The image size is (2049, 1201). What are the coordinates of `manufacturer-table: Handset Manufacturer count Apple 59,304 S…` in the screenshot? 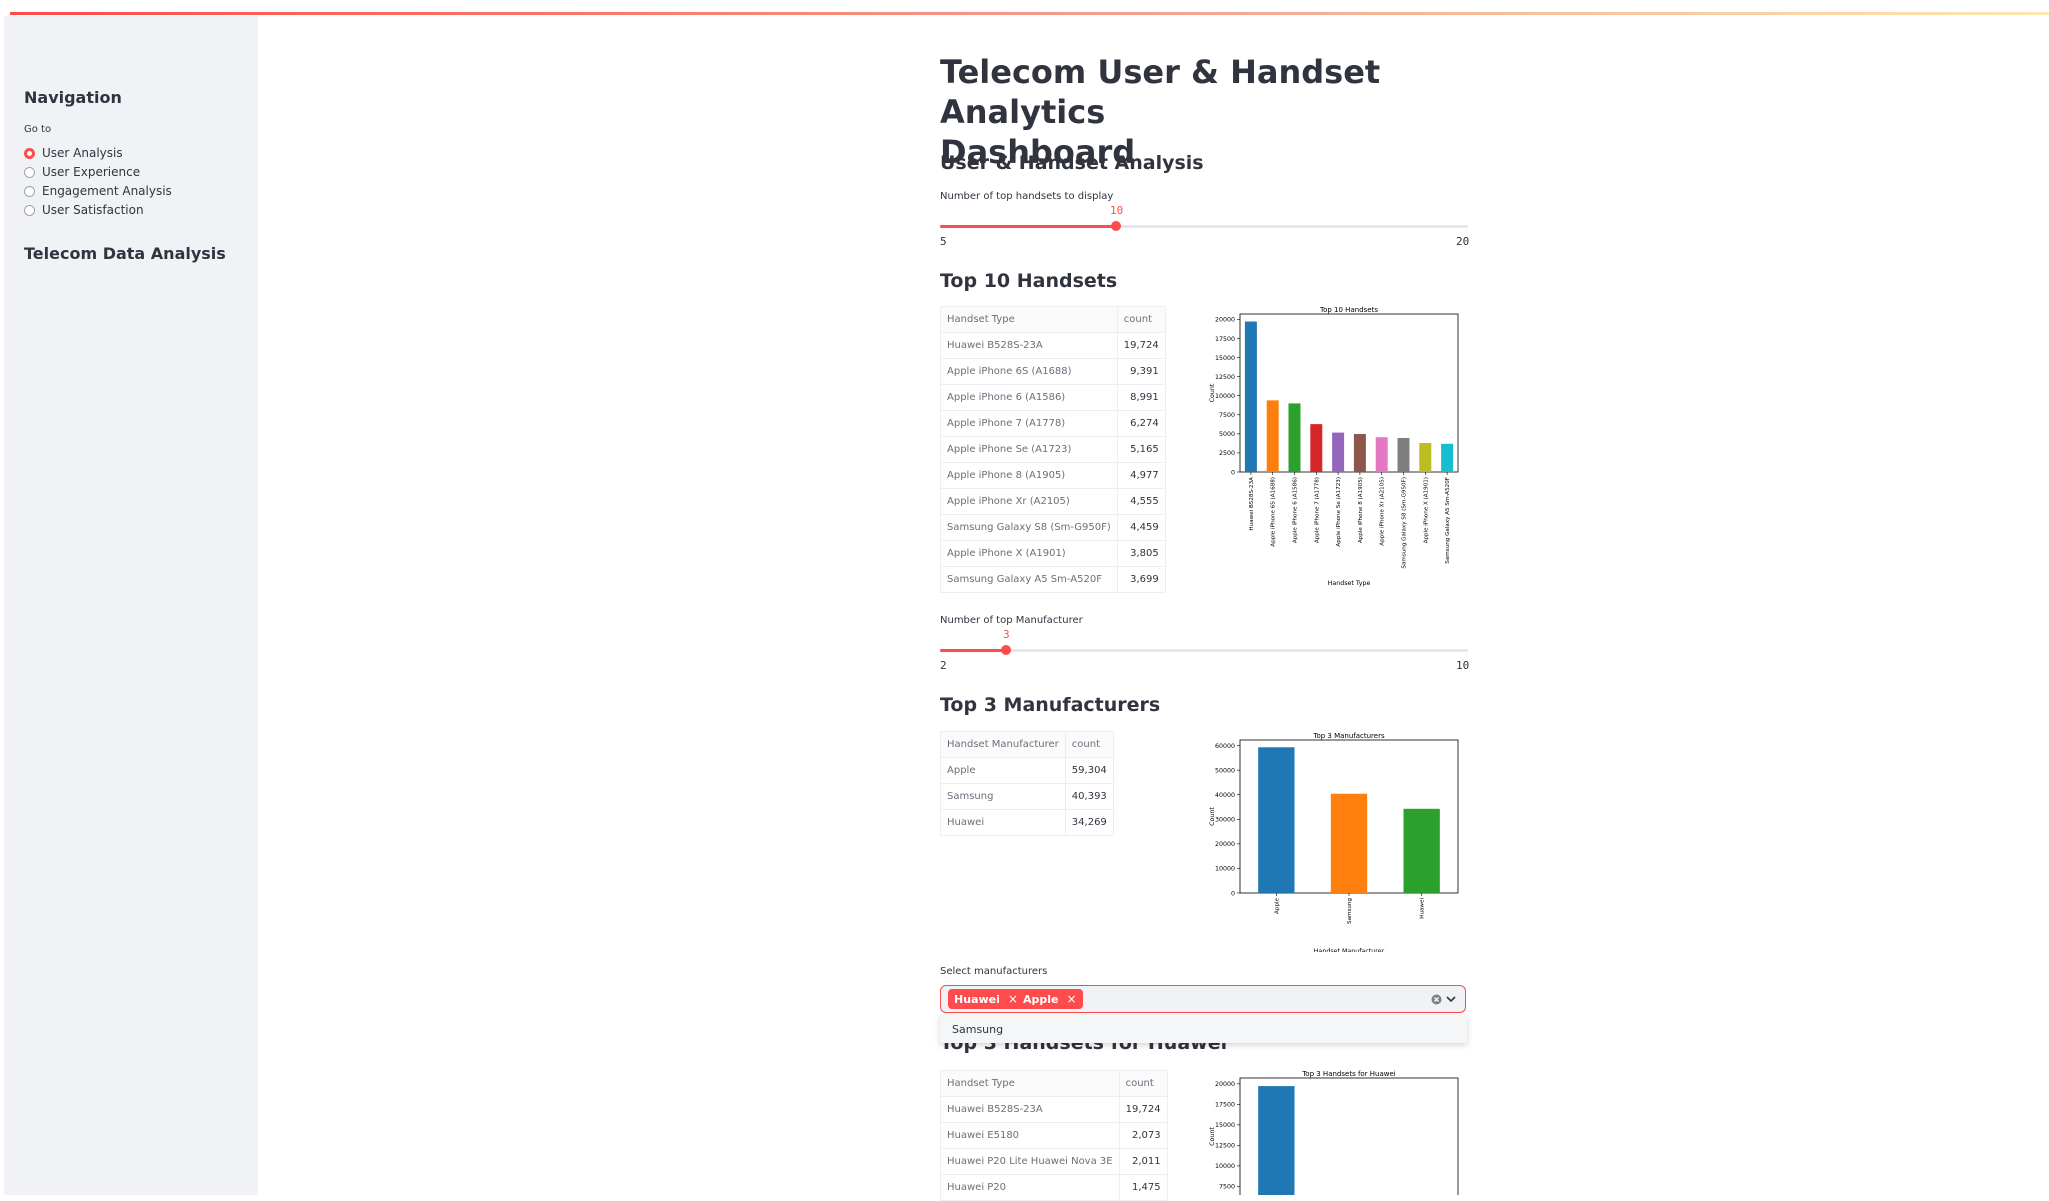 It's located at (1027, 783).